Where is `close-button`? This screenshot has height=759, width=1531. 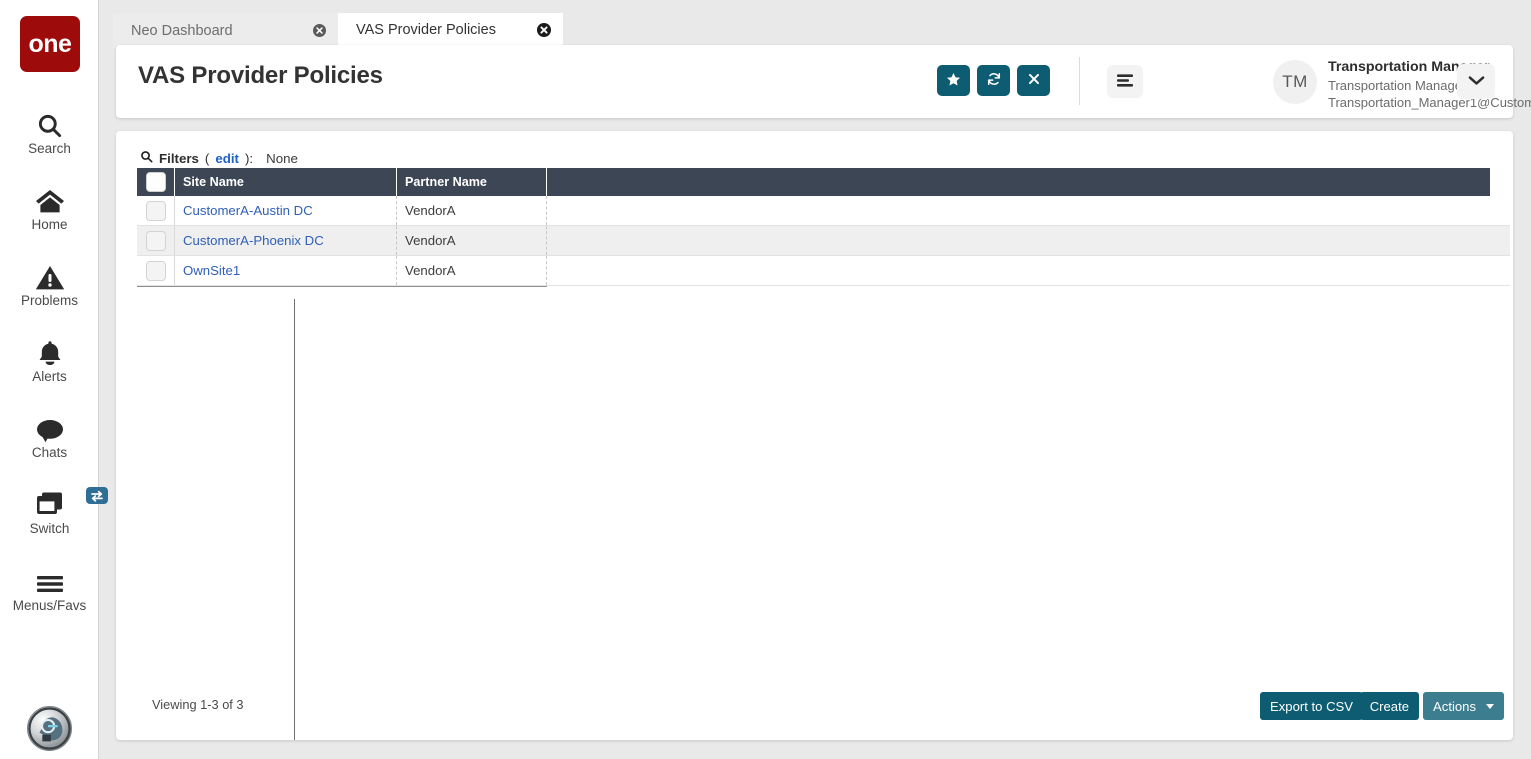
close-button is located at coordinates (1033, 80).